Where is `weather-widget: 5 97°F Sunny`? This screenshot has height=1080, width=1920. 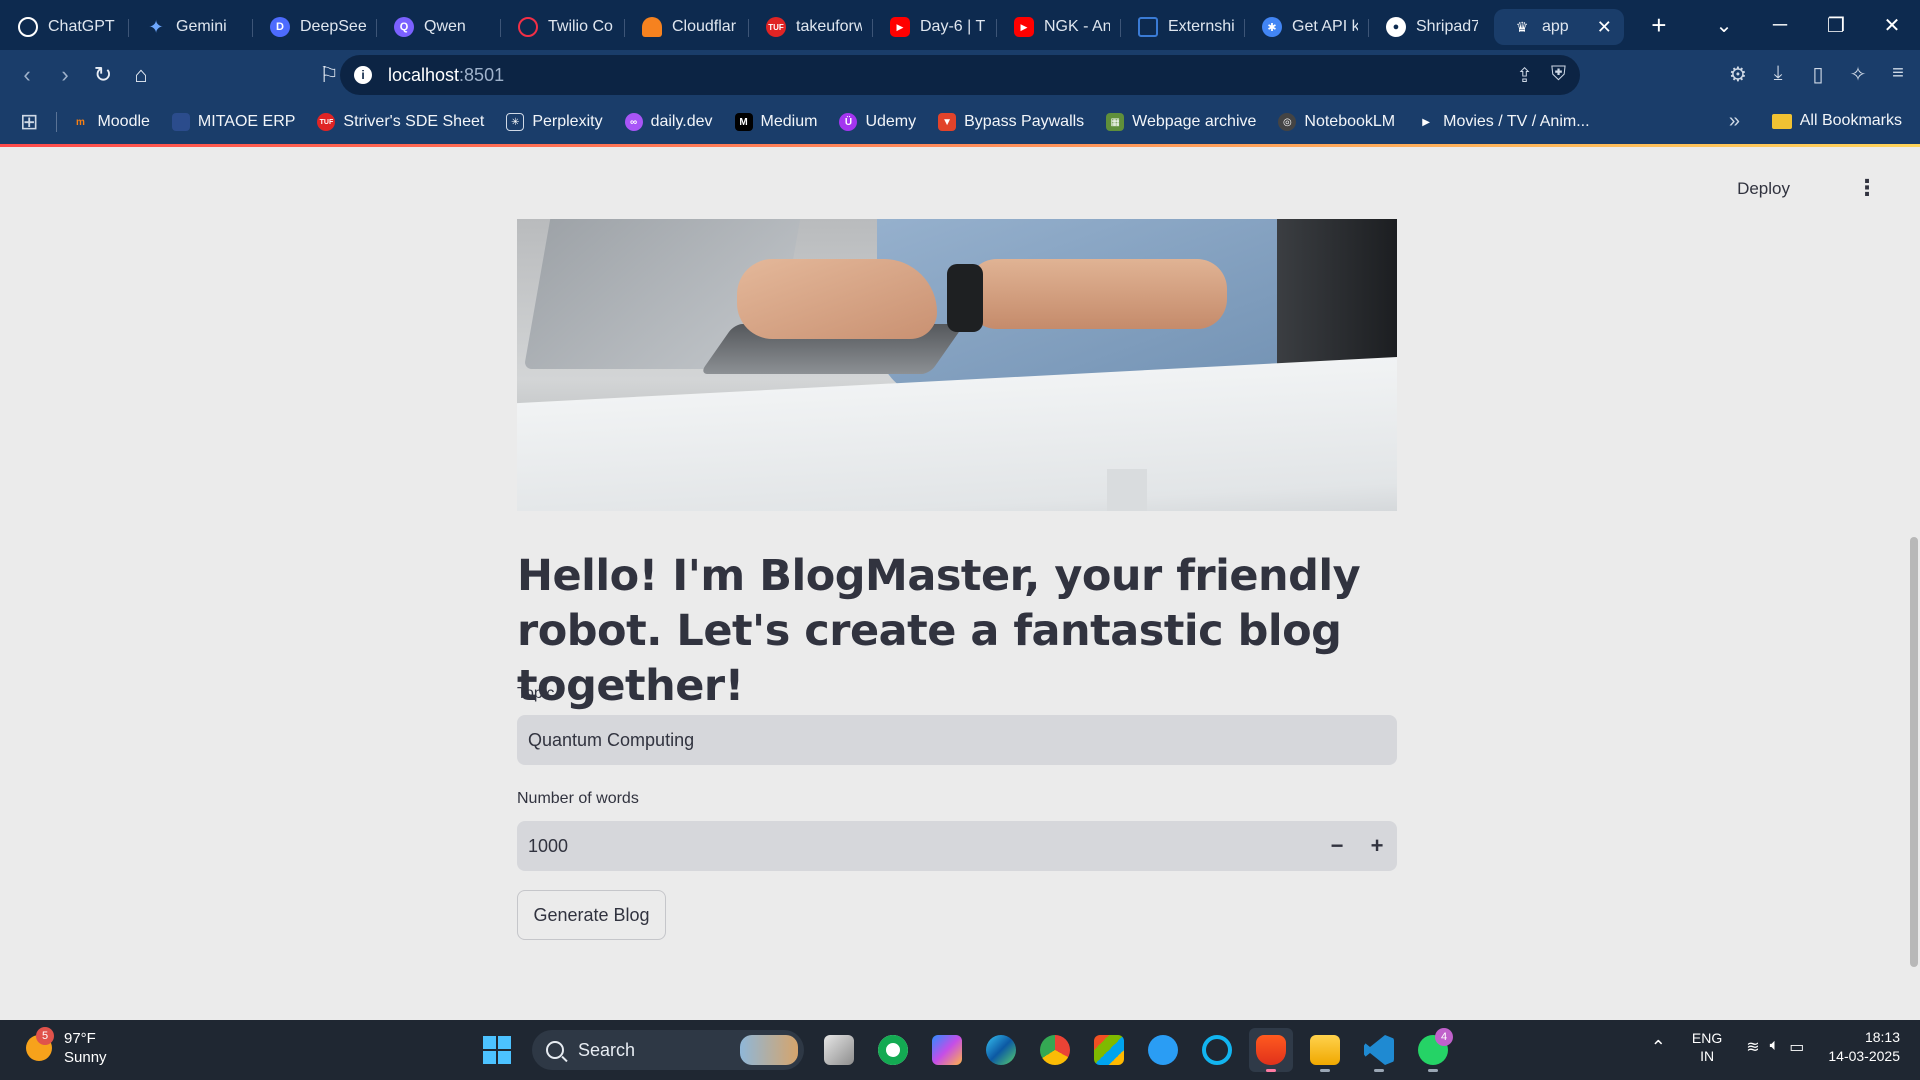 weather-widget: 5 97°F Sunny is located at coordinates (66, 1047).